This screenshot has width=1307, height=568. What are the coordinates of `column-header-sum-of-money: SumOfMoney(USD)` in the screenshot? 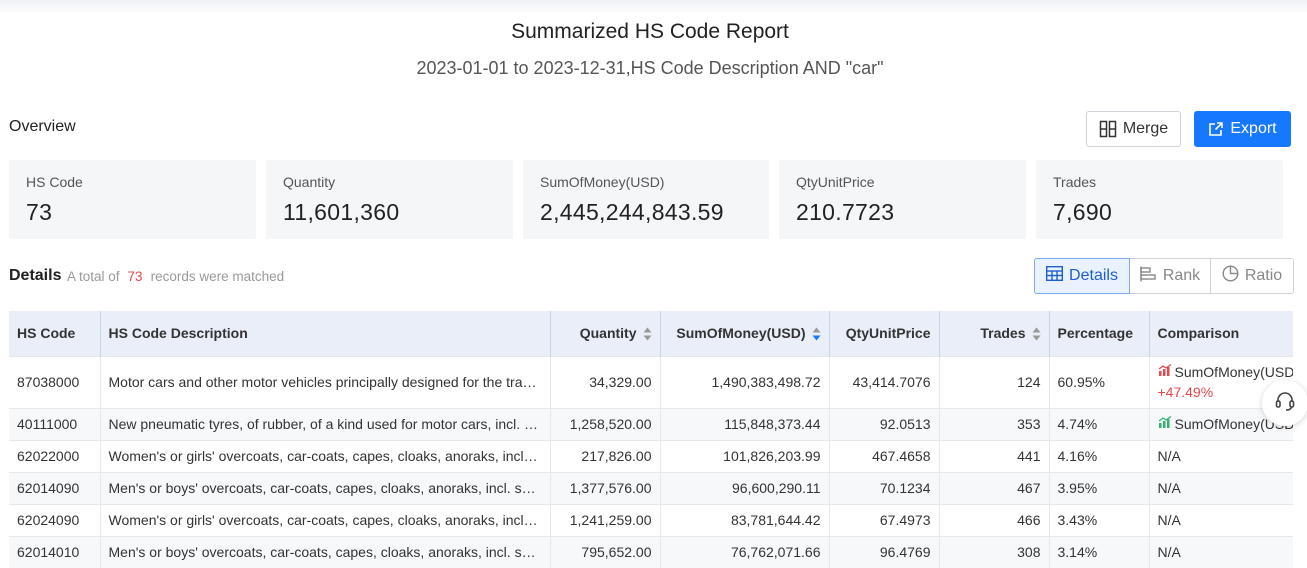 It's located at (745, 333).